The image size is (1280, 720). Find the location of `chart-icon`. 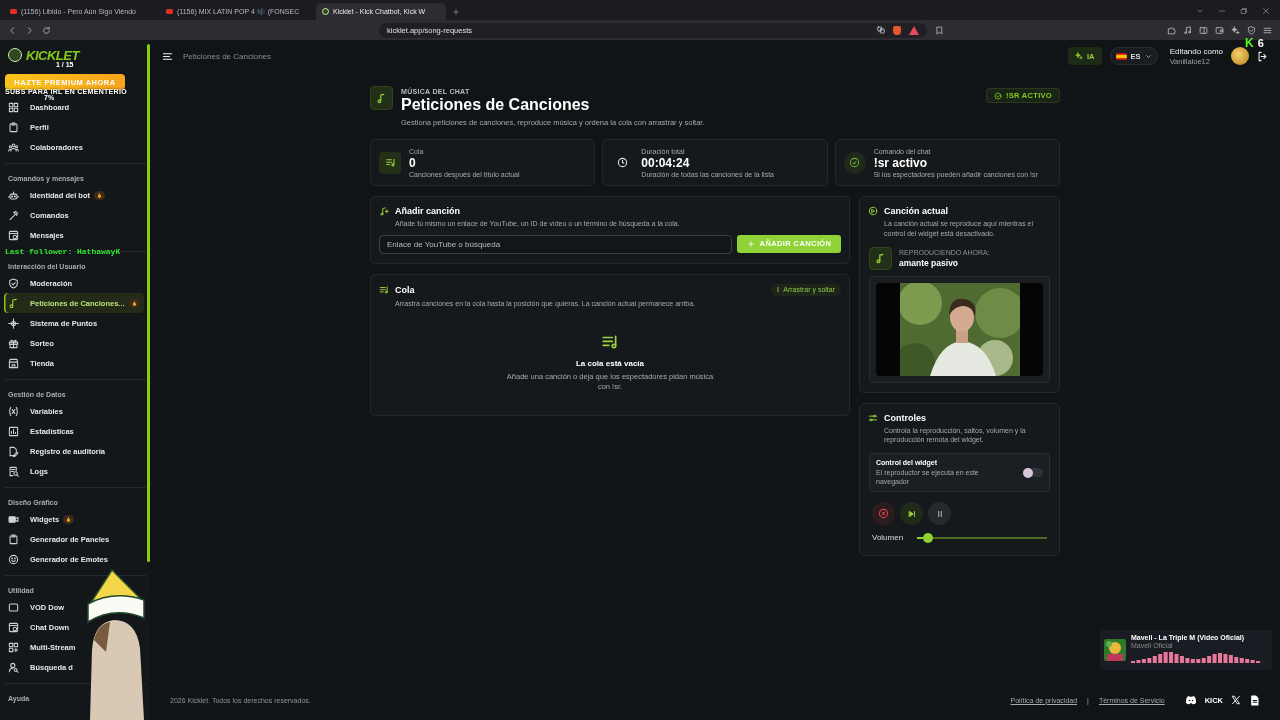

chart-icon is located at coordinates (13, 431).